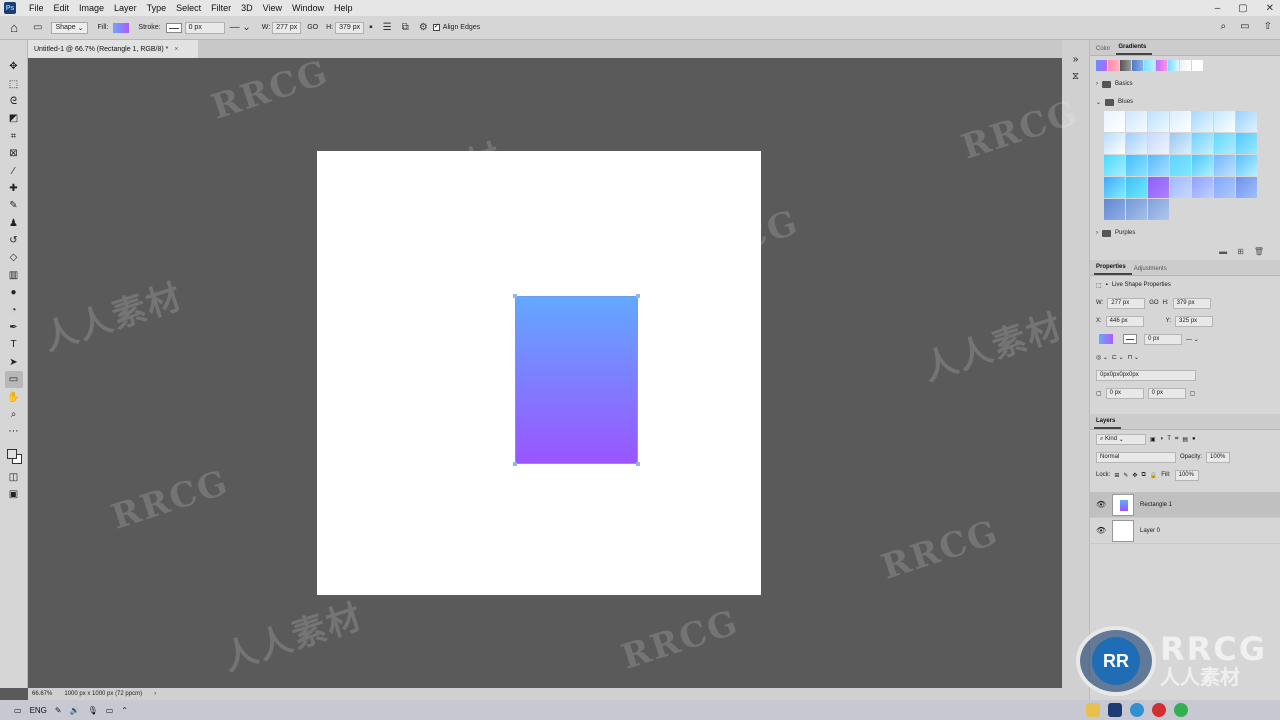 This screenshot has width=1280, height=720. What do you see at coordinates (1143, 475) in the screenshot?
I see `lock-artboard-icon: ⧉` at bounding box center [1143, 475].